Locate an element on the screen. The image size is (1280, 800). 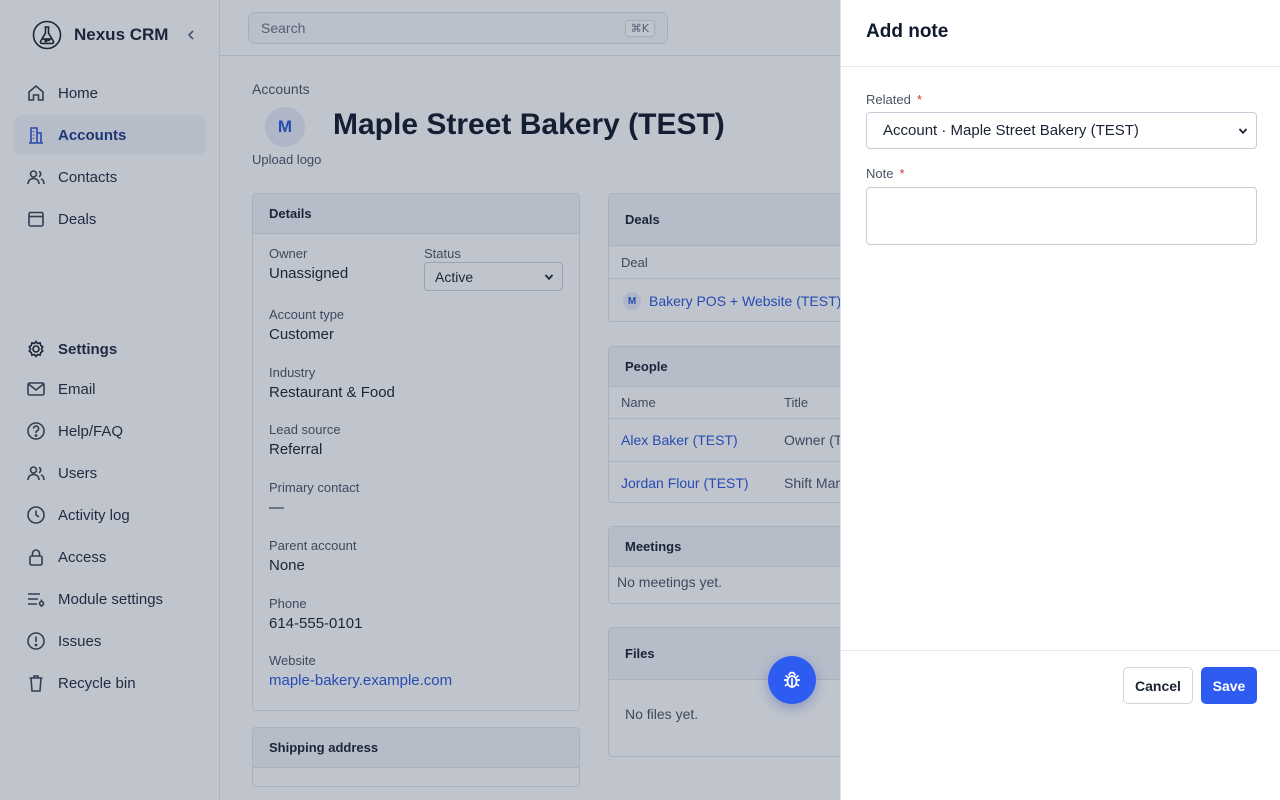
chevron-down-icon is located at coordinates (1243, 131).